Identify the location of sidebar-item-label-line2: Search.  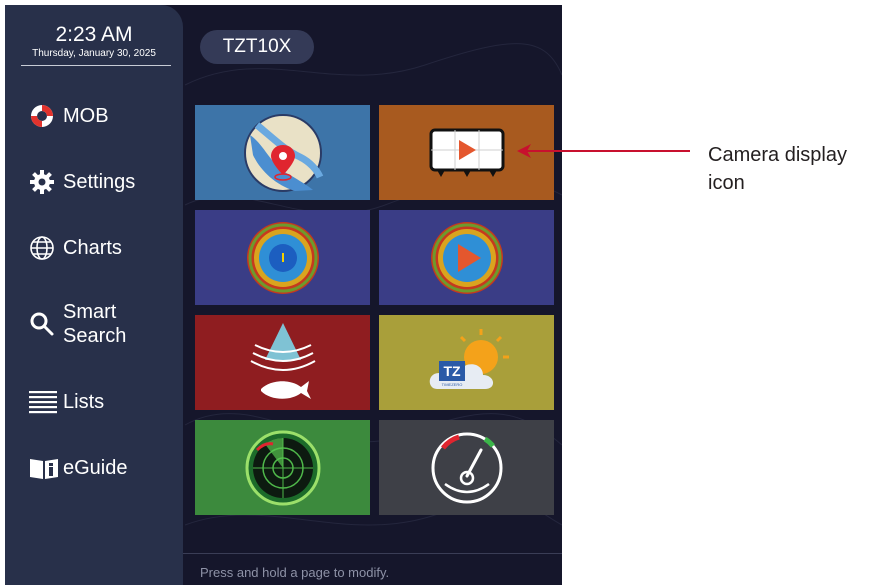
(95, 336).